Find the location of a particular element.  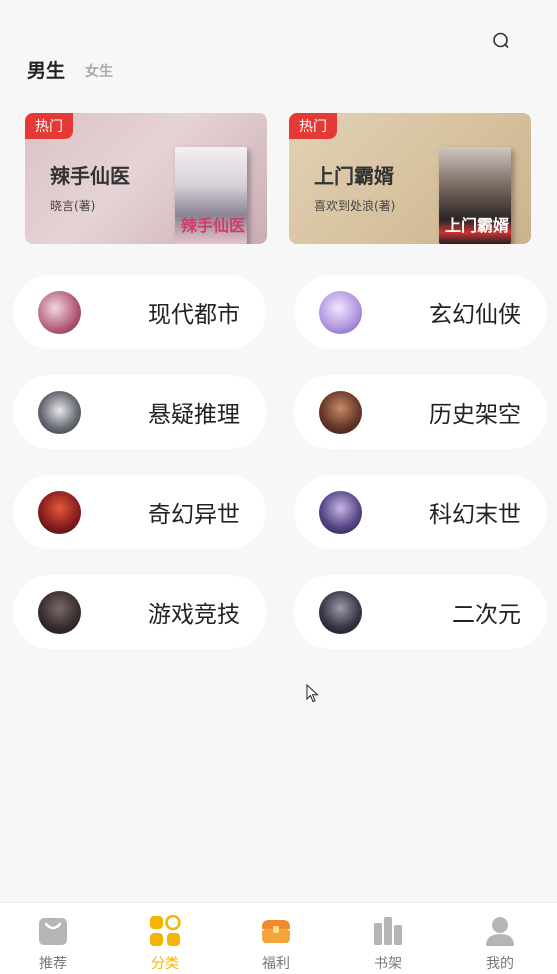

cover-title: 辣手仙医 is located at coordinates (213, 225).